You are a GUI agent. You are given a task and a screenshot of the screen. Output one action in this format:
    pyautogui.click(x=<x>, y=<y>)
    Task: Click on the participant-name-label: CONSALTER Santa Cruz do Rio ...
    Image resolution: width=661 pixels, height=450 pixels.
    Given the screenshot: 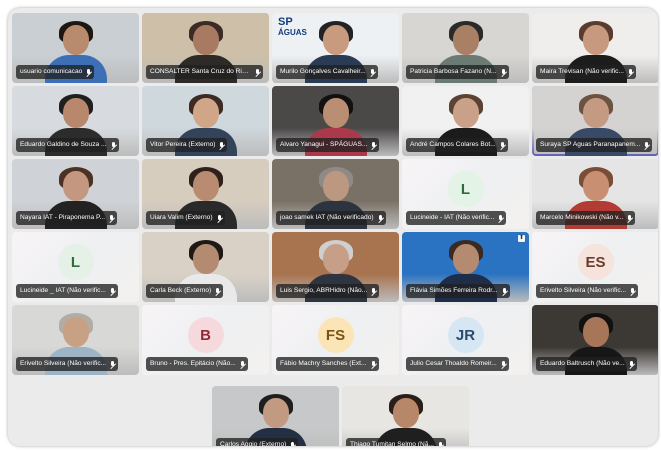 What is the action you would take?
    pyautogui.click(x=204, y=72)
    